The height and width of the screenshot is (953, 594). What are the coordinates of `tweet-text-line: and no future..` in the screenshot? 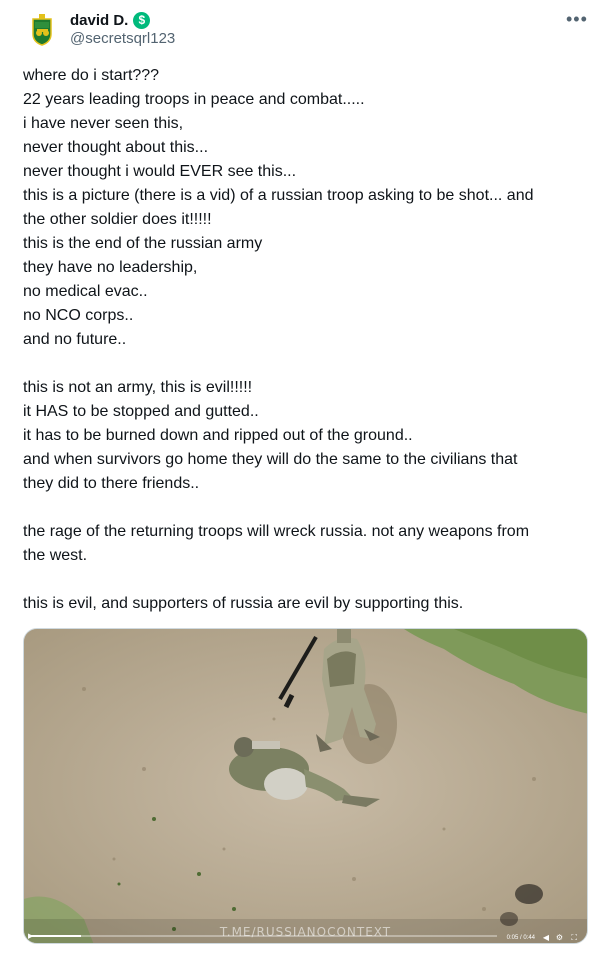 It's located at (75, 339).